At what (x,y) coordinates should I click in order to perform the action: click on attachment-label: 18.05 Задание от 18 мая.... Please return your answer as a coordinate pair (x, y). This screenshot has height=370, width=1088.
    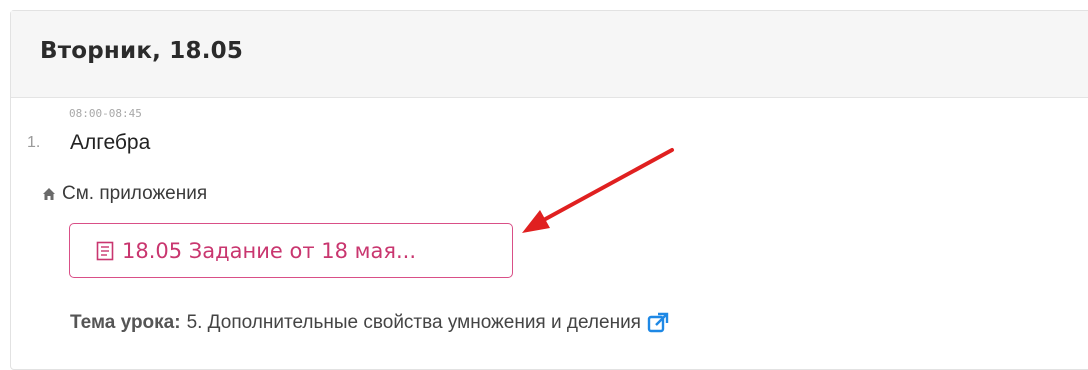
    Looking at the image, I should click on (269, 250).